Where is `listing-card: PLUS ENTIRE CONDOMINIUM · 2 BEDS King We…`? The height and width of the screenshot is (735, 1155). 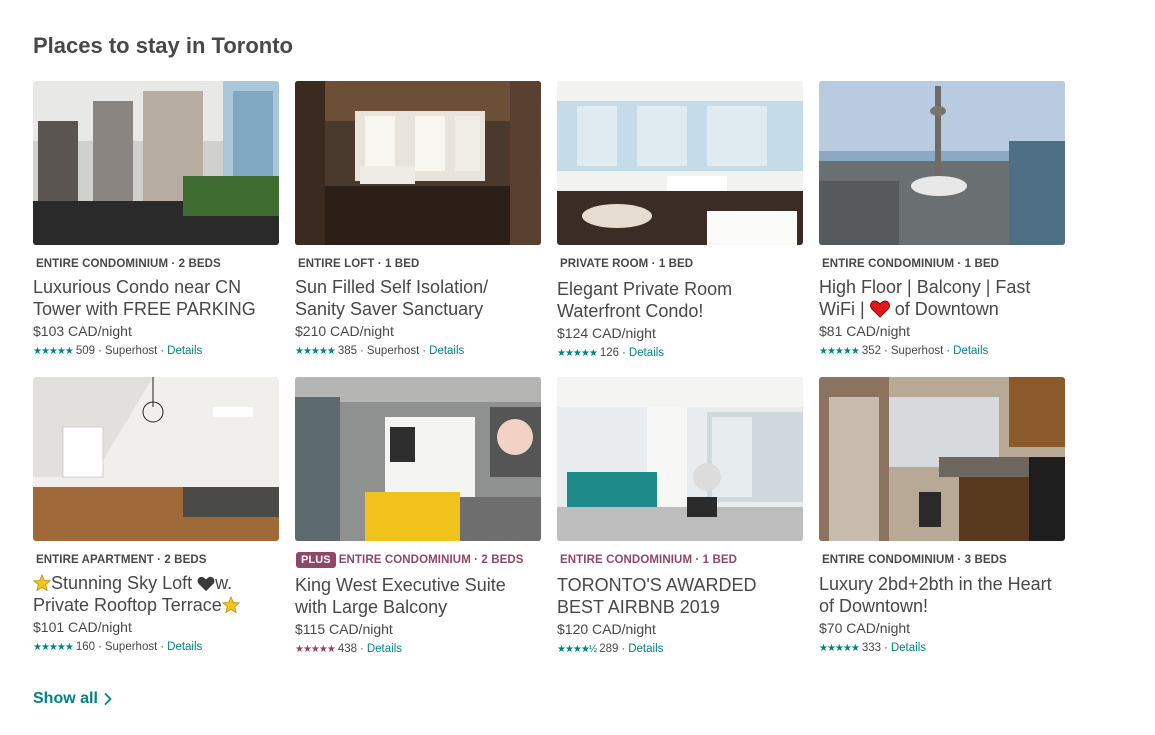 listing-card: PLUS ENTIRE CONDOMINIUM · 2 BEDS King We… is located at coordinates (418, 516).